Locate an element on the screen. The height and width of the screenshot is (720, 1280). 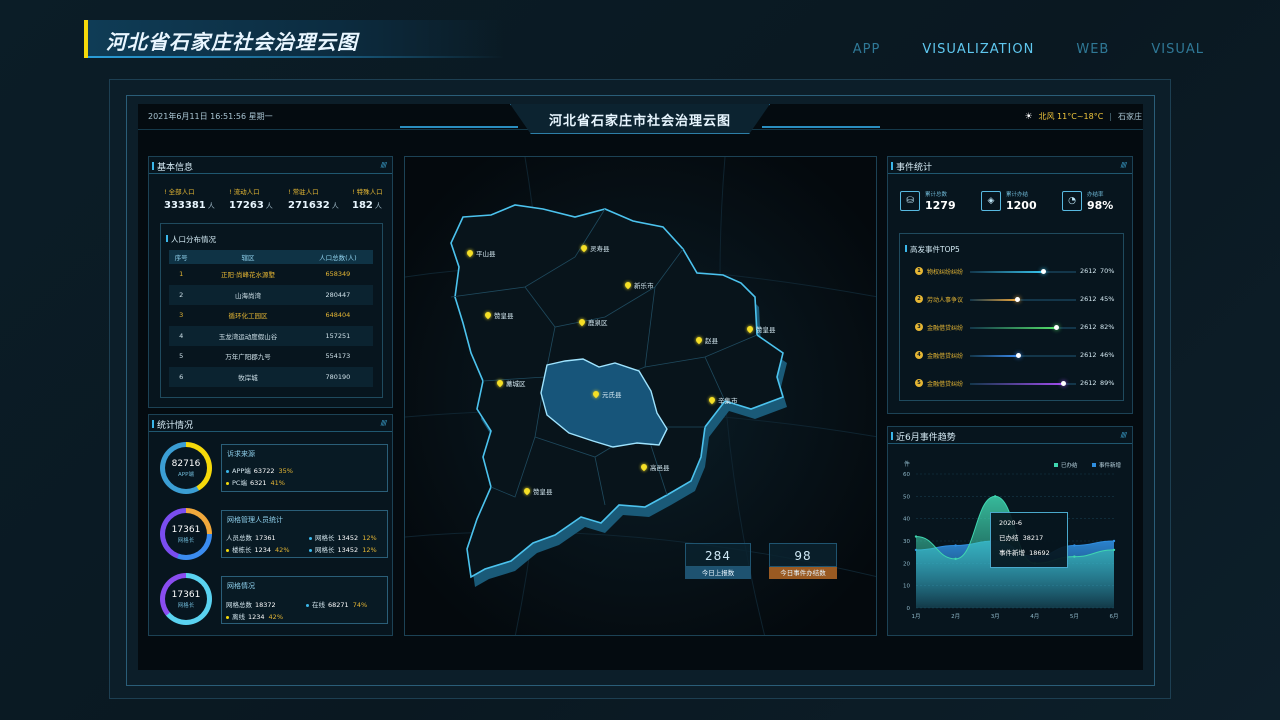
pin-zhaoxian: 赵县 is located at coordinates (706, 340).